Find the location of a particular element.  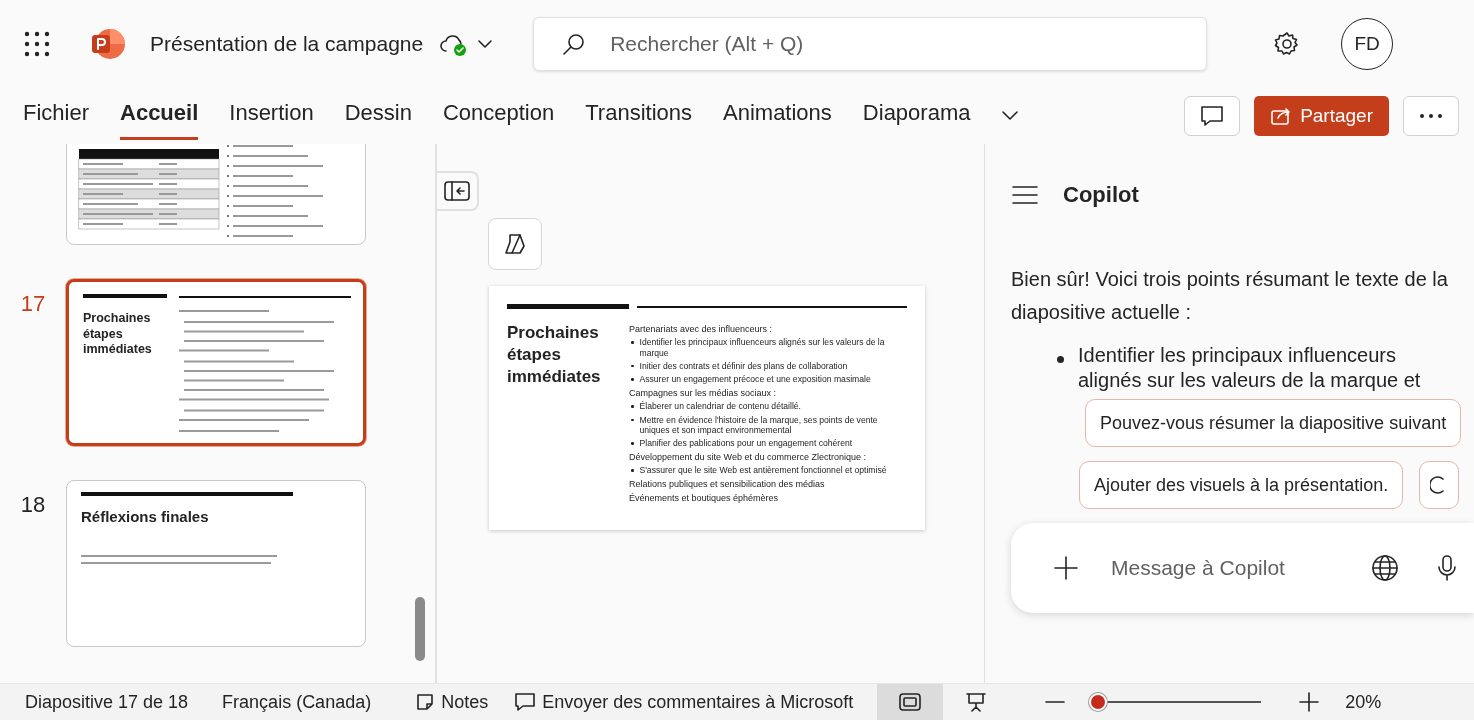

scrollbar-thumb is located at coordinates (420, 629).